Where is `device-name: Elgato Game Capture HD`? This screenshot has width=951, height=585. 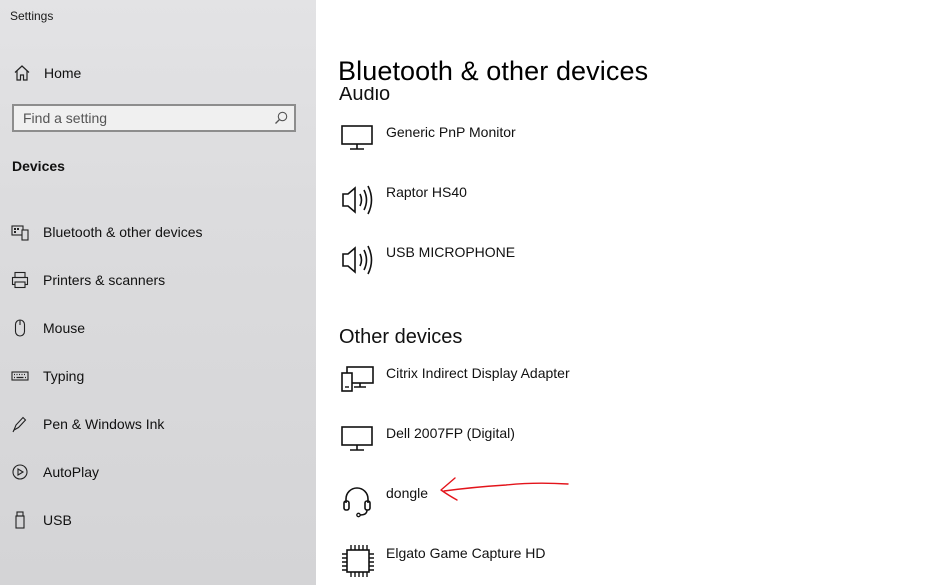
device-name: Elgato Game Capture HD is located at coordinates (466, 553).